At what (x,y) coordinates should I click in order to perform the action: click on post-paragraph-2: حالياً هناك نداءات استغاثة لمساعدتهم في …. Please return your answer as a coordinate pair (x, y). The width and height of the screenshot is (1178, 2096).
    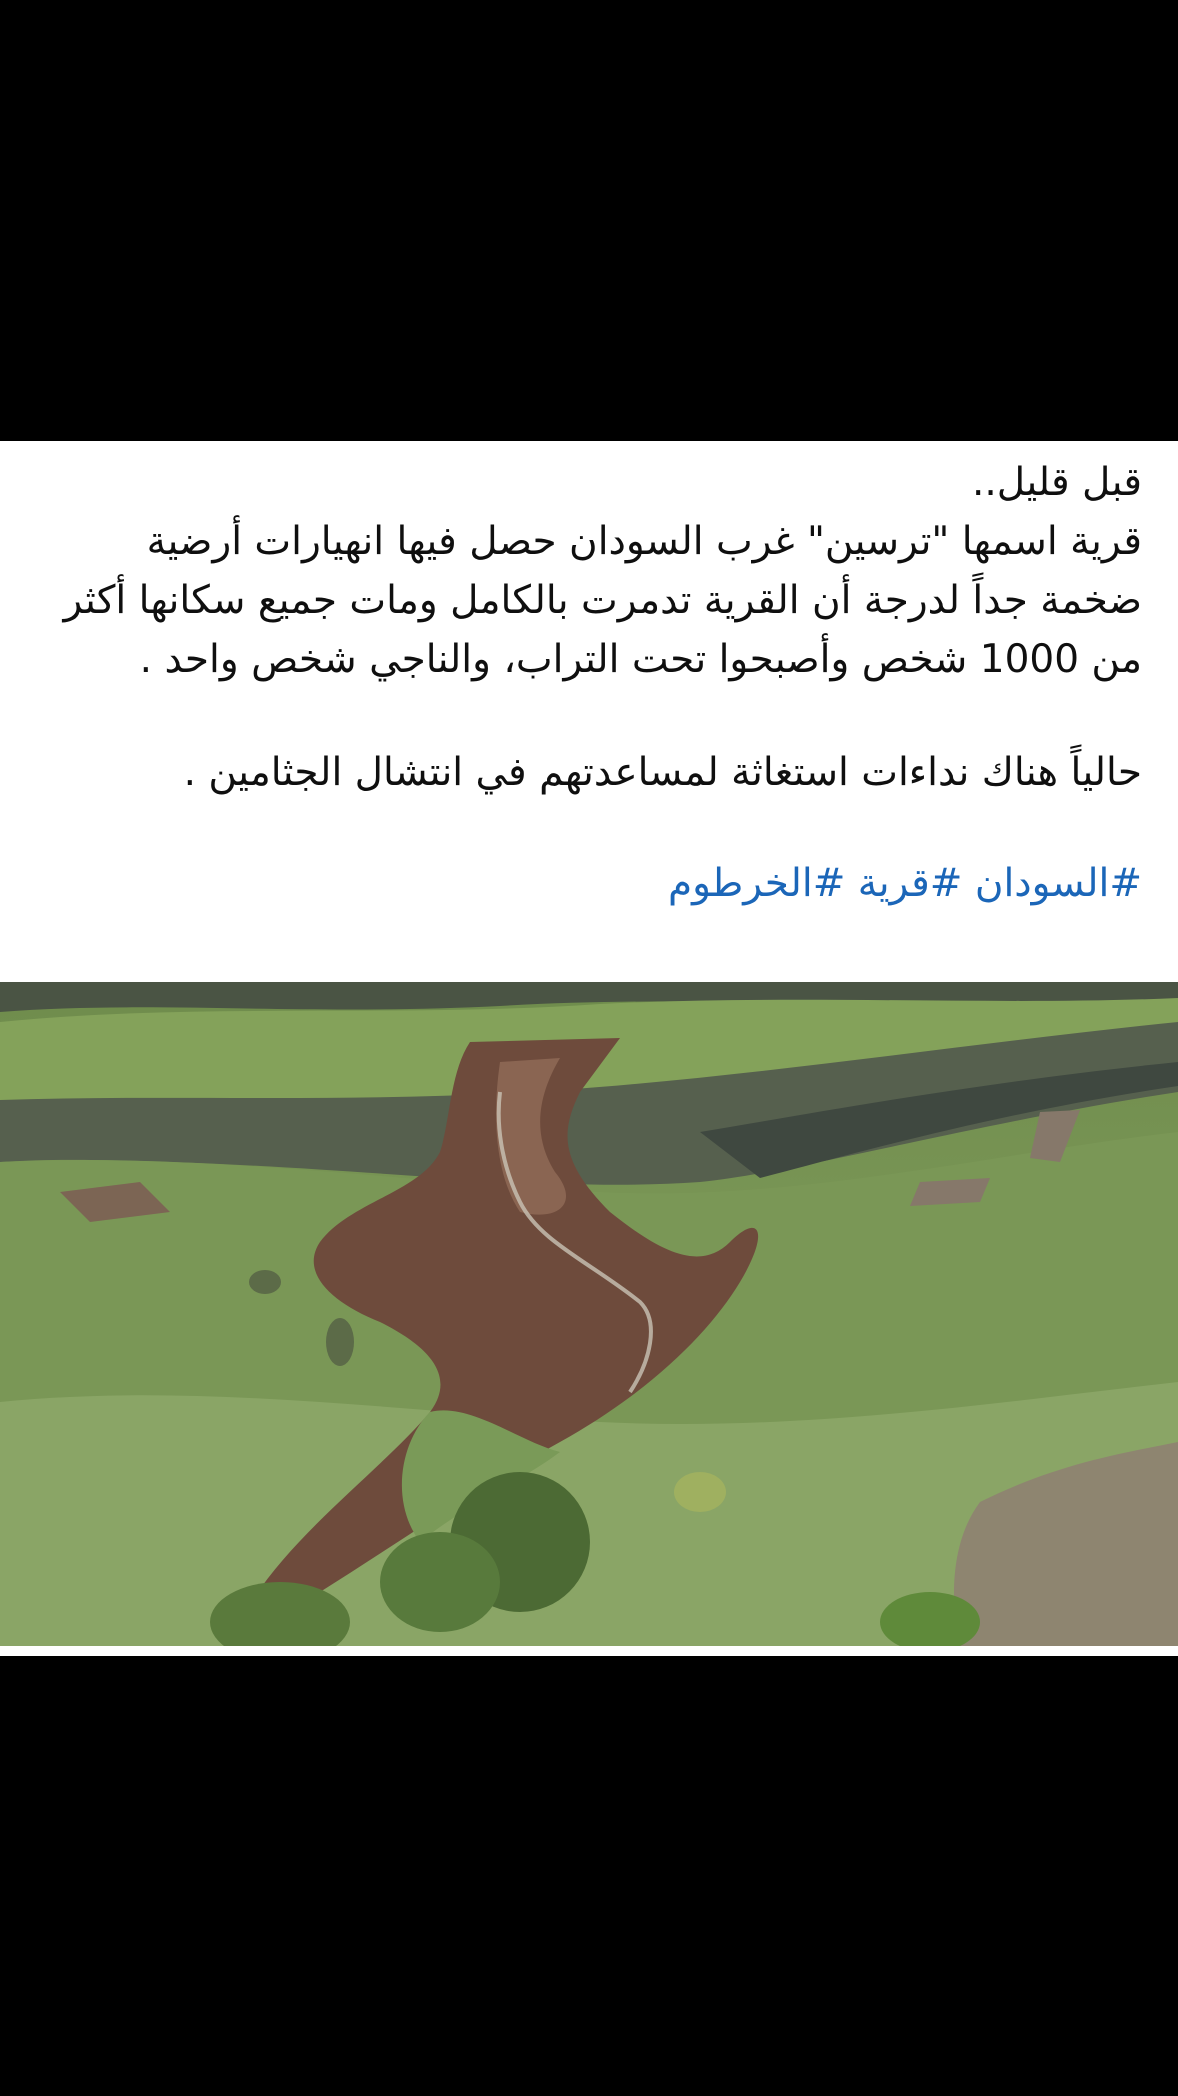
    Looking at the image, I should click on (662, 772).